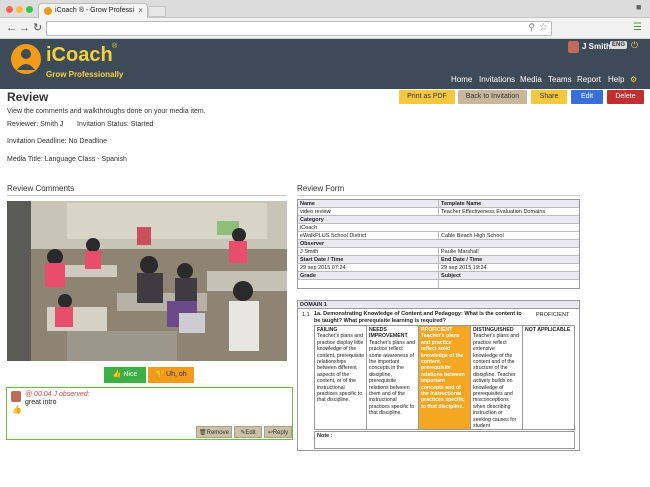 The height and width of the screenshot is (487, 650). Describe the element at coordinates (299, 28) in the screenshot. I see `address-bar: ⚲ ☆` at that location.